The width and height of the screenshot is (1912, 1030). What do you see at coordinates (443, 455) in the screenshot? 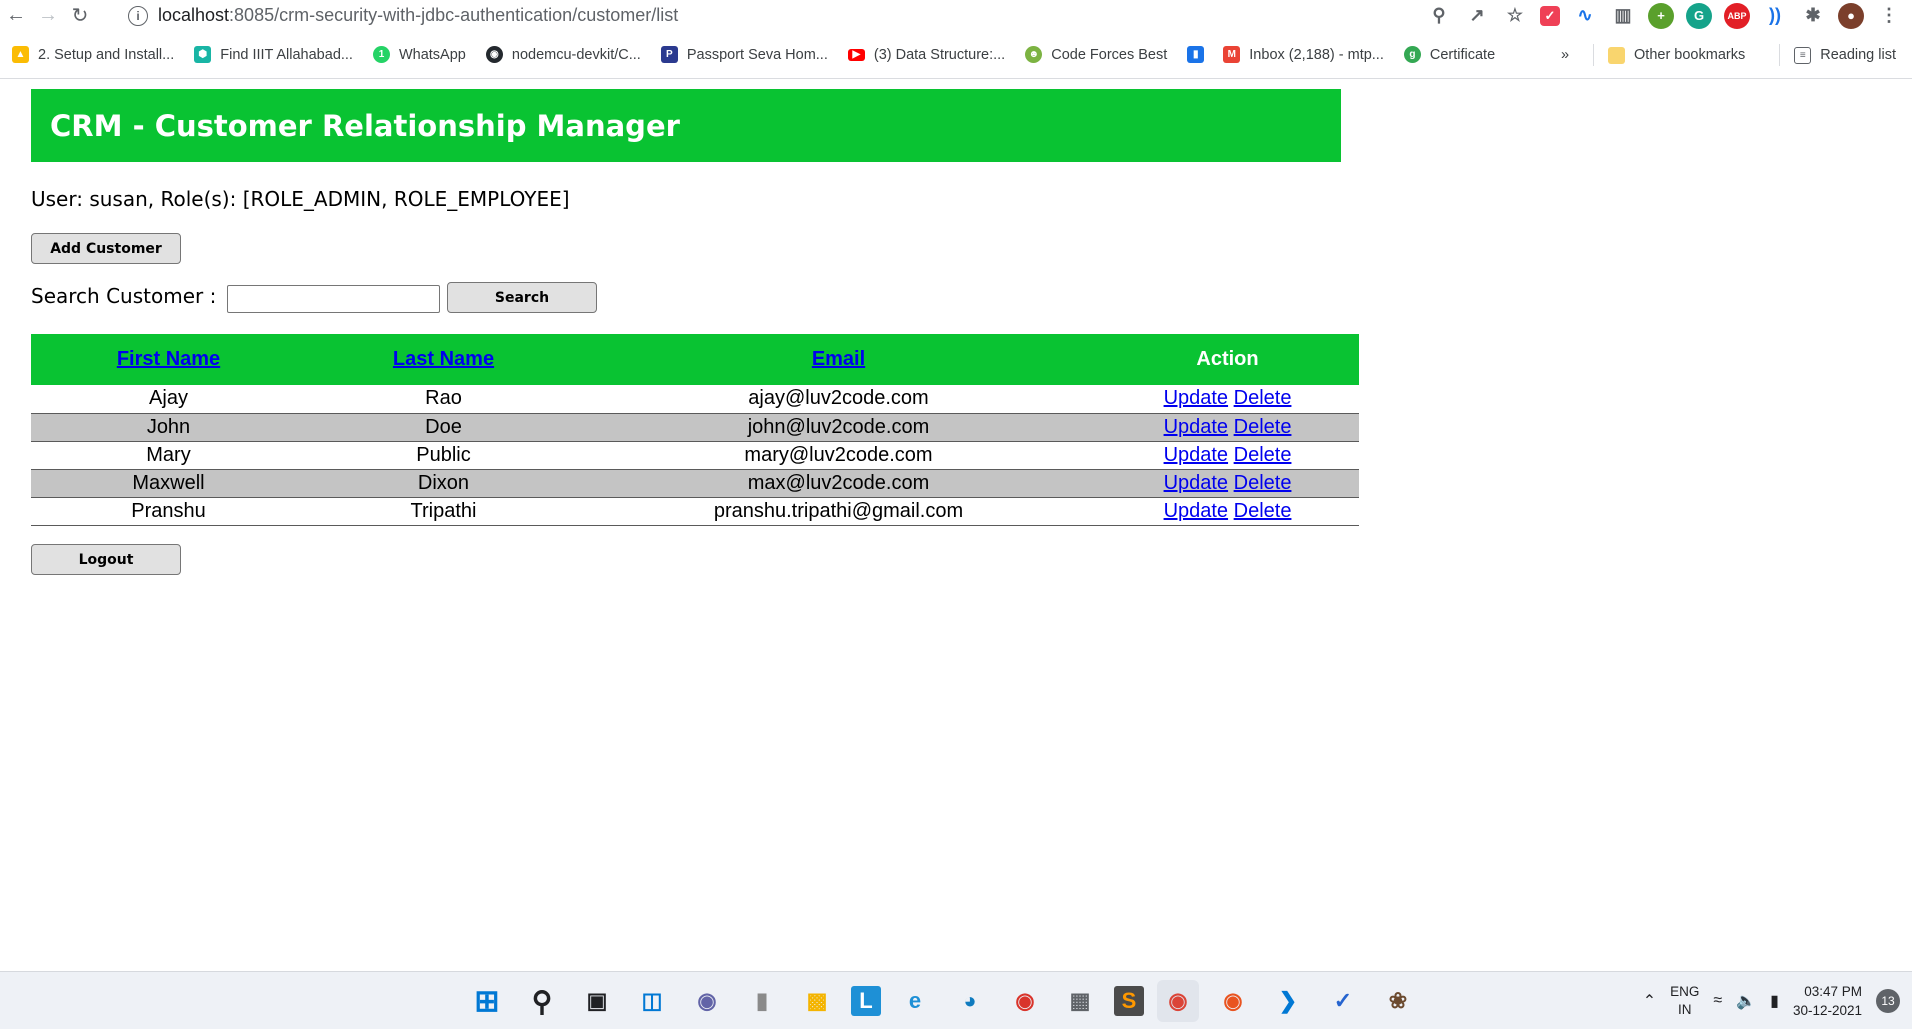
I see `cell-last-name: Public` at bounding box center [443, 455].